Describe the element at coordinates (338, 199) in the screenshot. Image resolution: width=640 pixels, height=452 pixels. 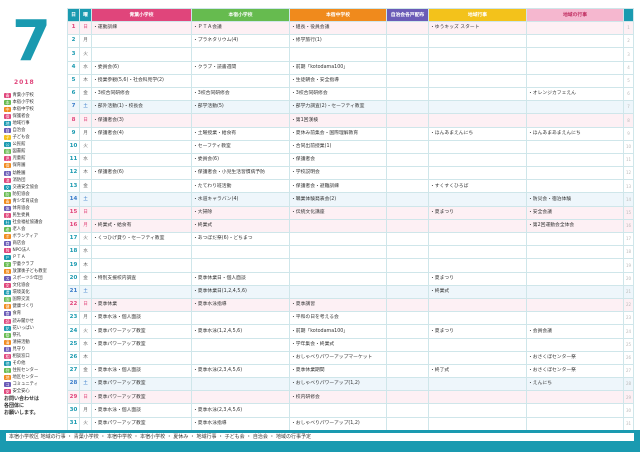
I see `event-motojuku-jr: ・職業体験発表会(2)` at that location.